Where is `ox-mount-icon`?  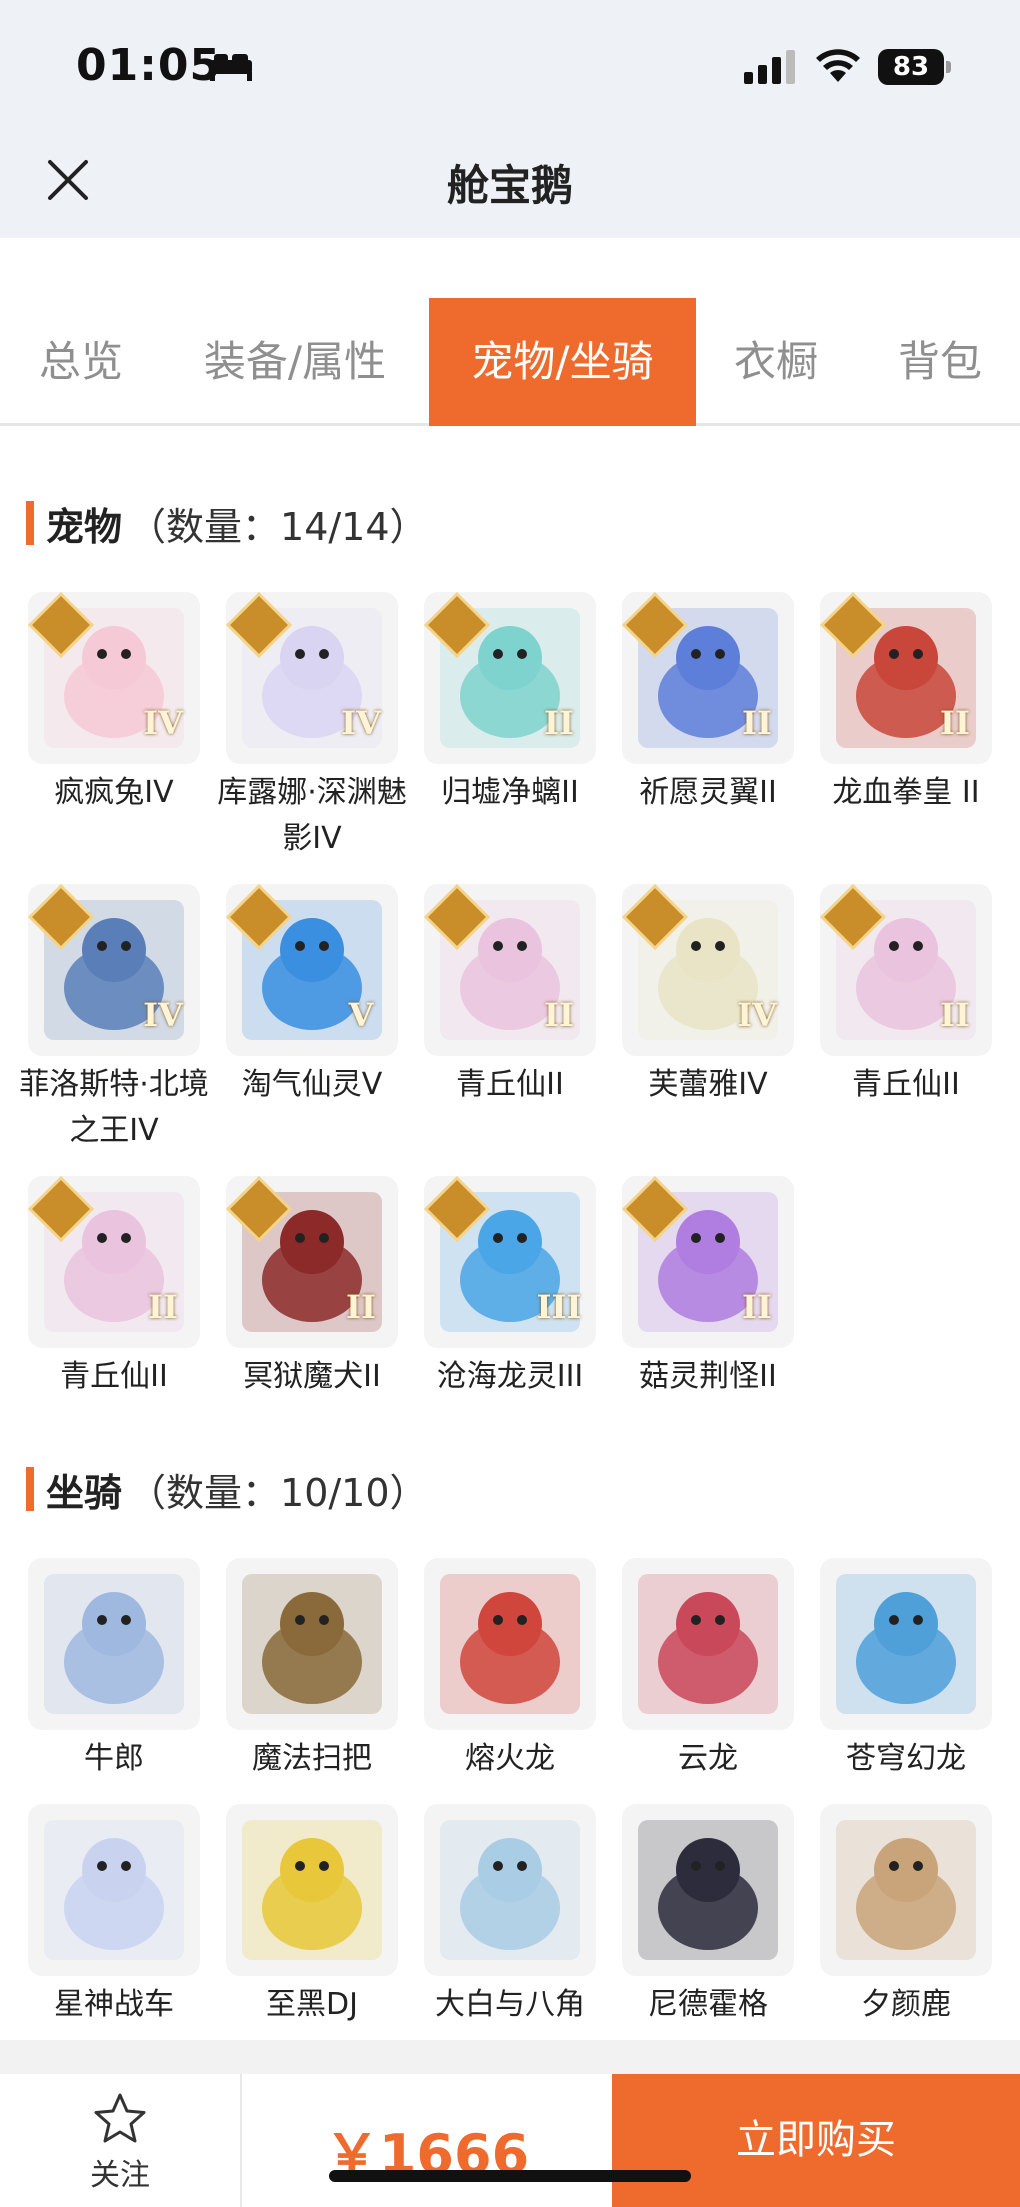 ox-mount-icon is located at coordinates (114, 1644).